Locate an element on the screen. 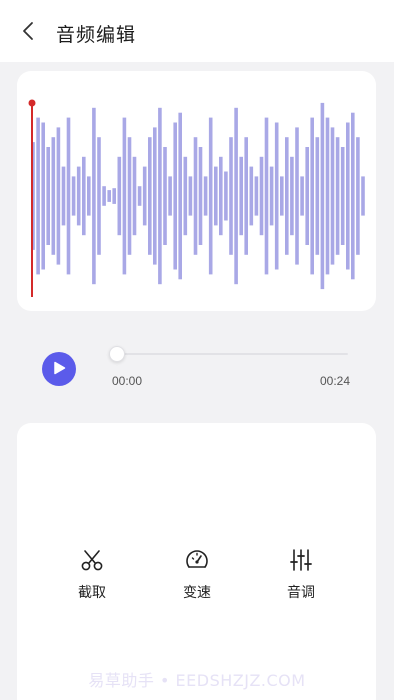  watermark: 易草助手 • EEDSHZJZ.COM is located at coordinates (197, 680).